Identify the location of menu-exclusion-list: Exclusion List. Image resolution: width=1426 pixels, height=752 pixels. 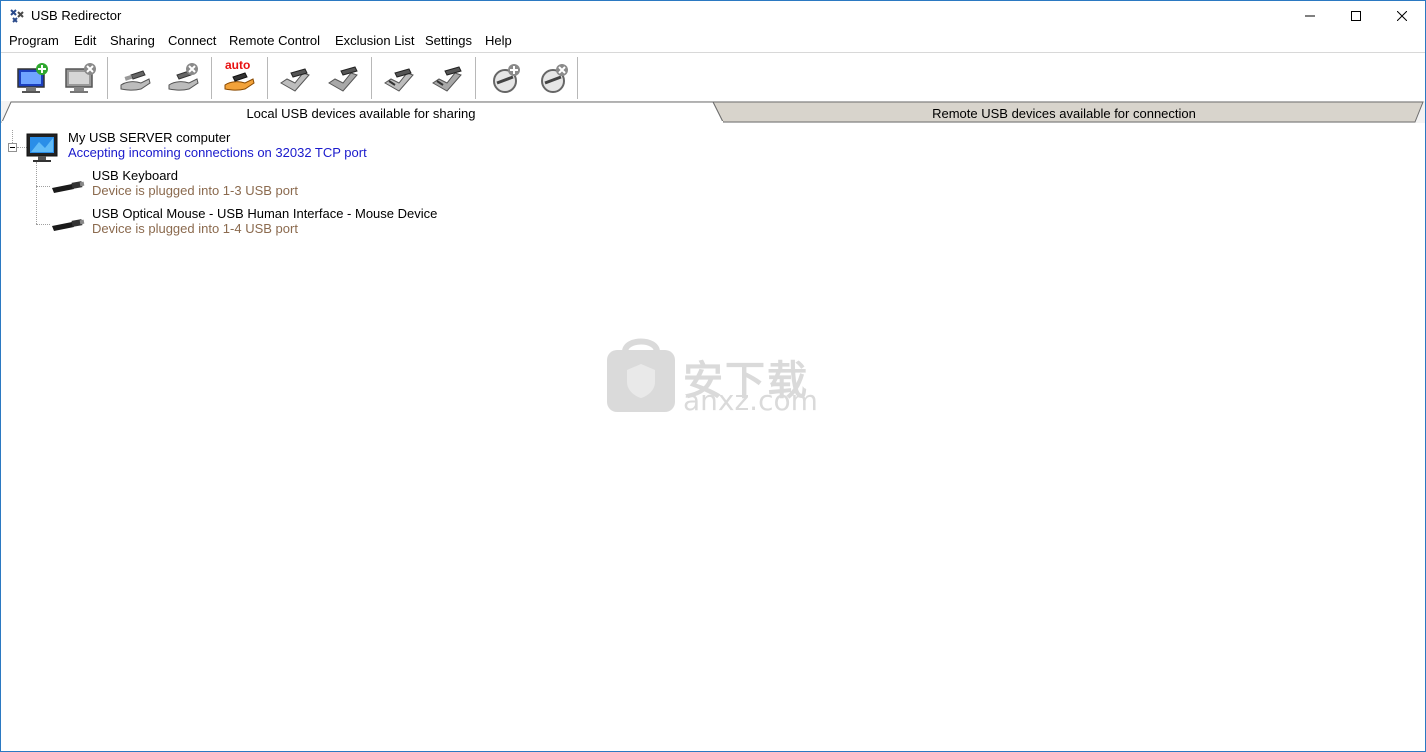
(374, 40).